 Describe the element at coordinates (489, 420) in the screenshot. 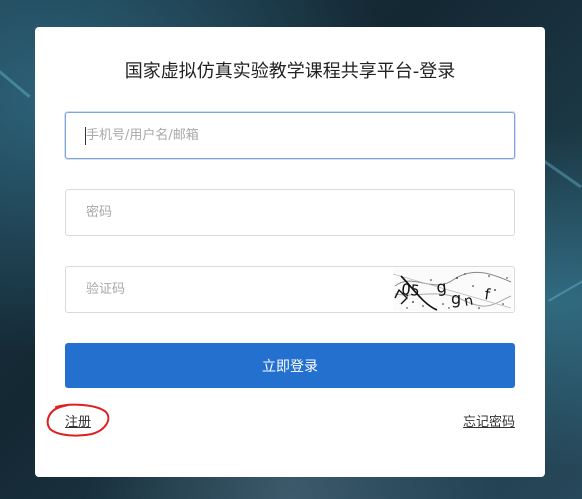

I see `forgot-password-link: 忘记密码` at that location.